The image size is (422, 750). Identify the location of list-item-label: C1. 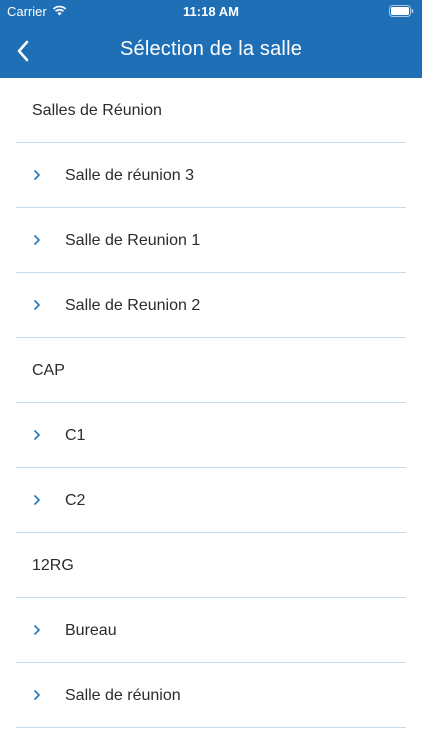
(75, 435).